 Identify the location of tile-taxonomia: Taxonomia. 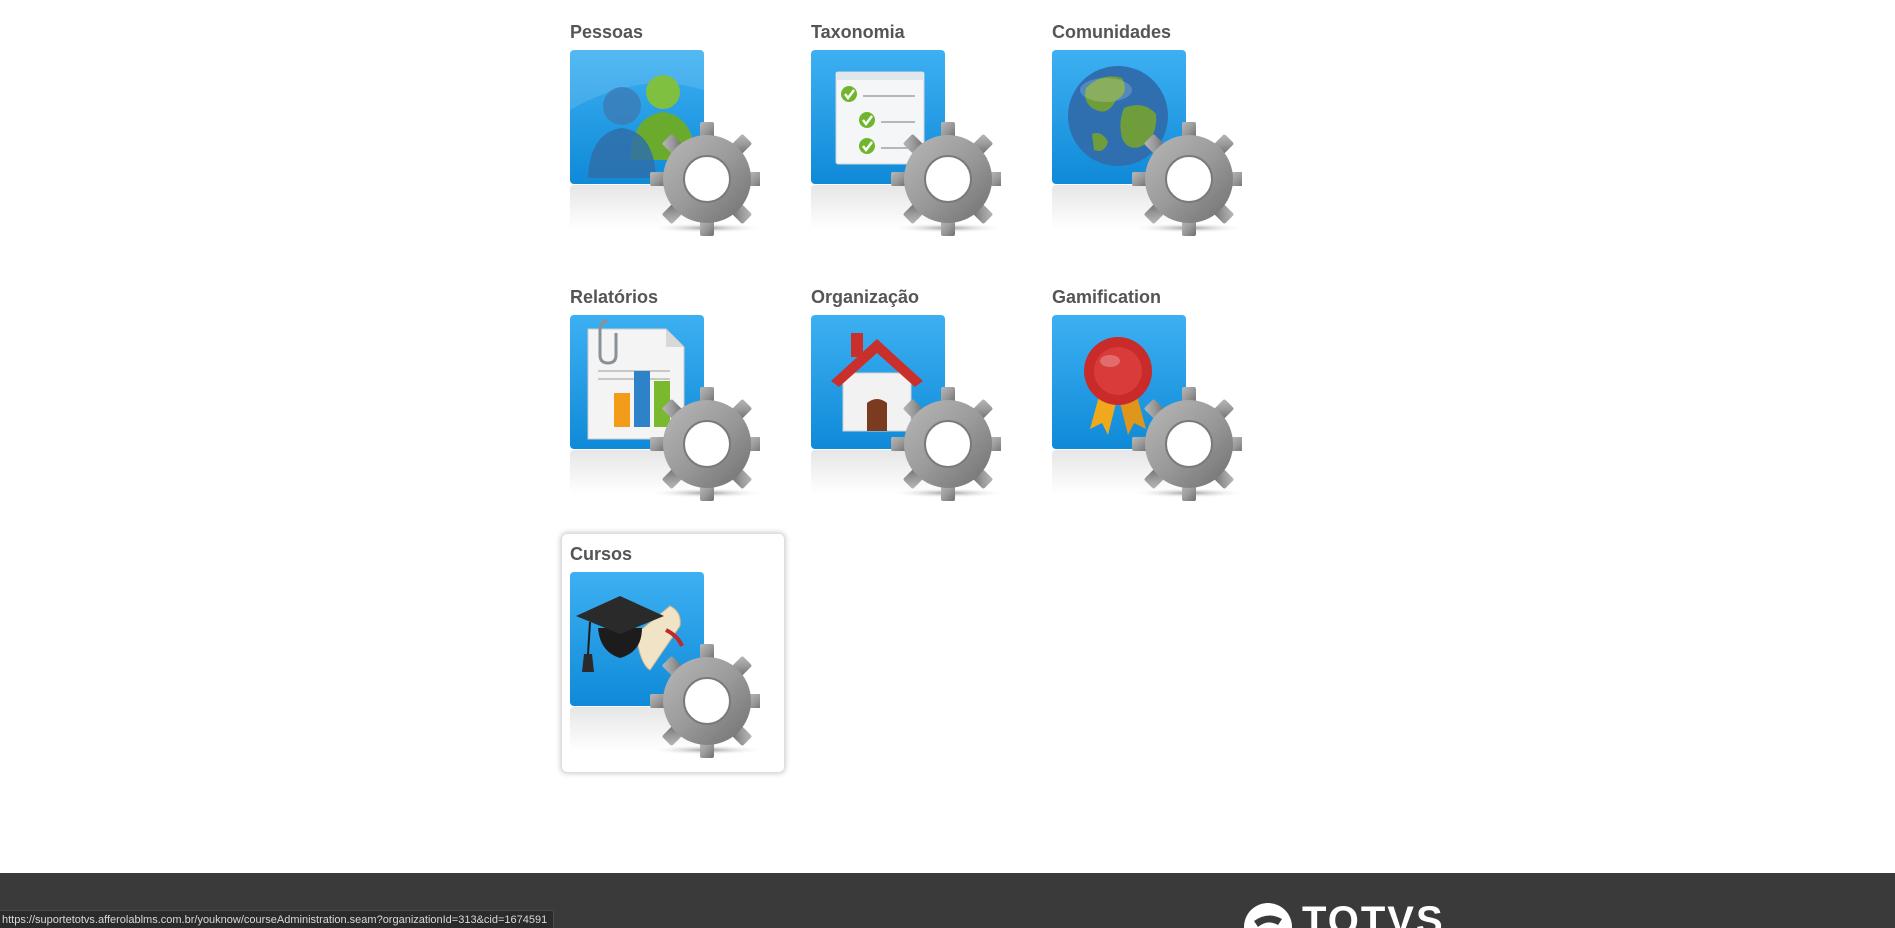
(914, 130).